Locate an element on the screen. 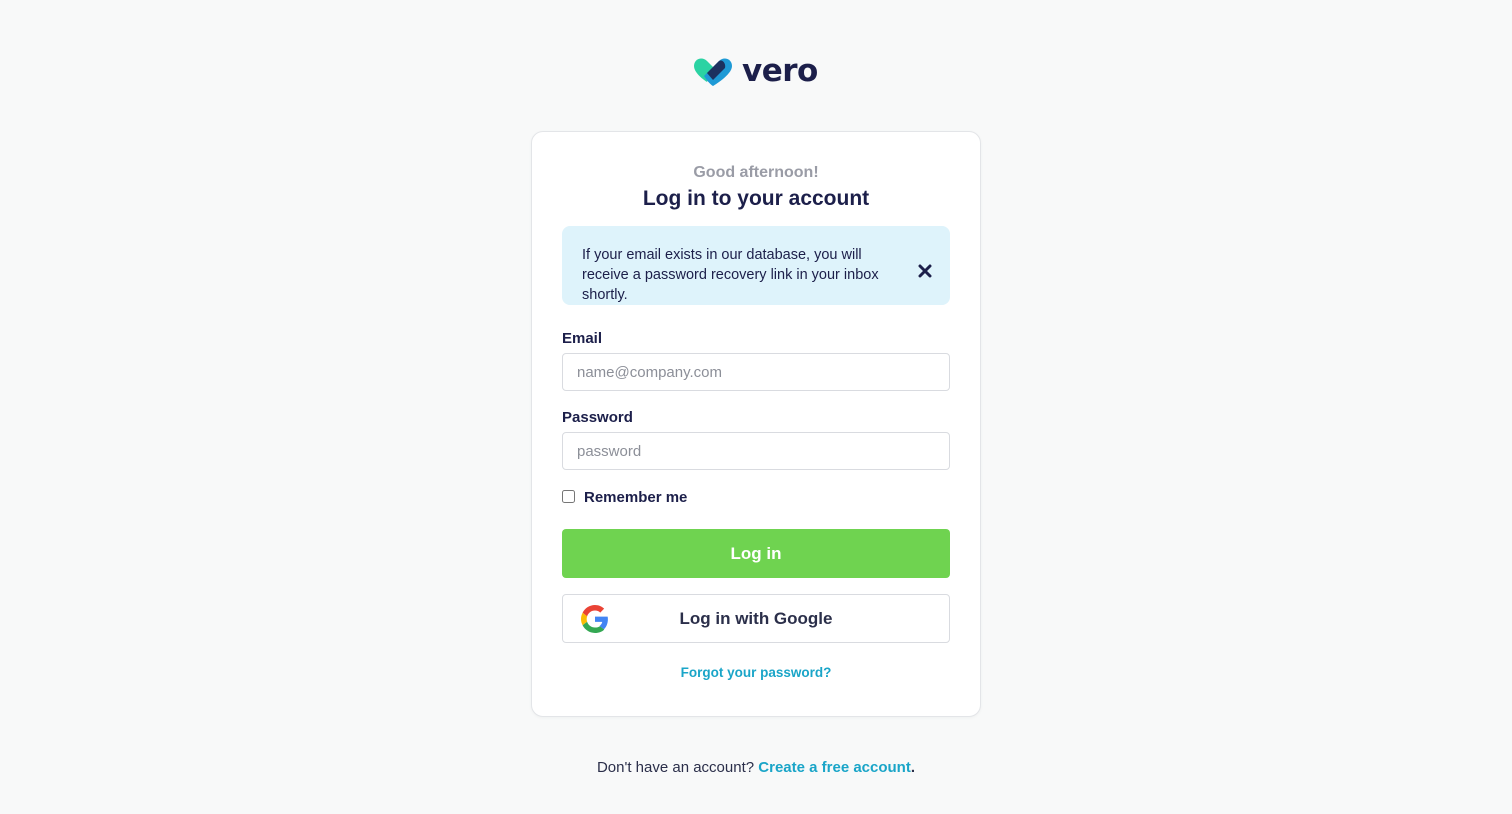 The width and height of the screenshot is (1512, 814). page-title: Log in to your account is located at coordinates (756, 198).